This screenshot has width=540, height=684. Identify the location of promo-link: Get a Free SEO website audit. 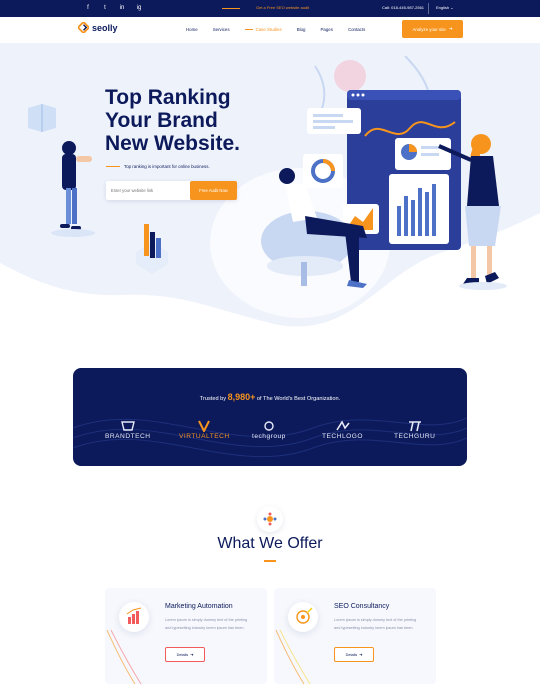
(282, 7).